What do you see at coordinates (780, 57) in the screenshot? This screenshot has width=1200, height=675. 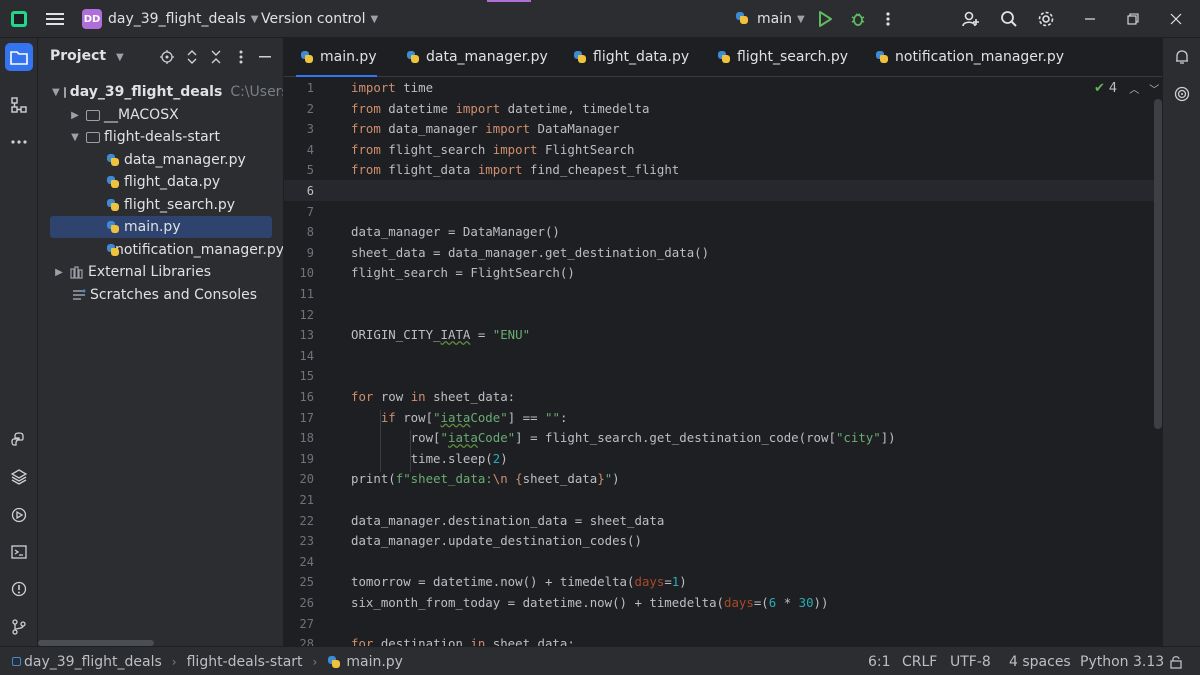 I see `tab-flight-search: flight_search.py` at bounding box center [780, 57].